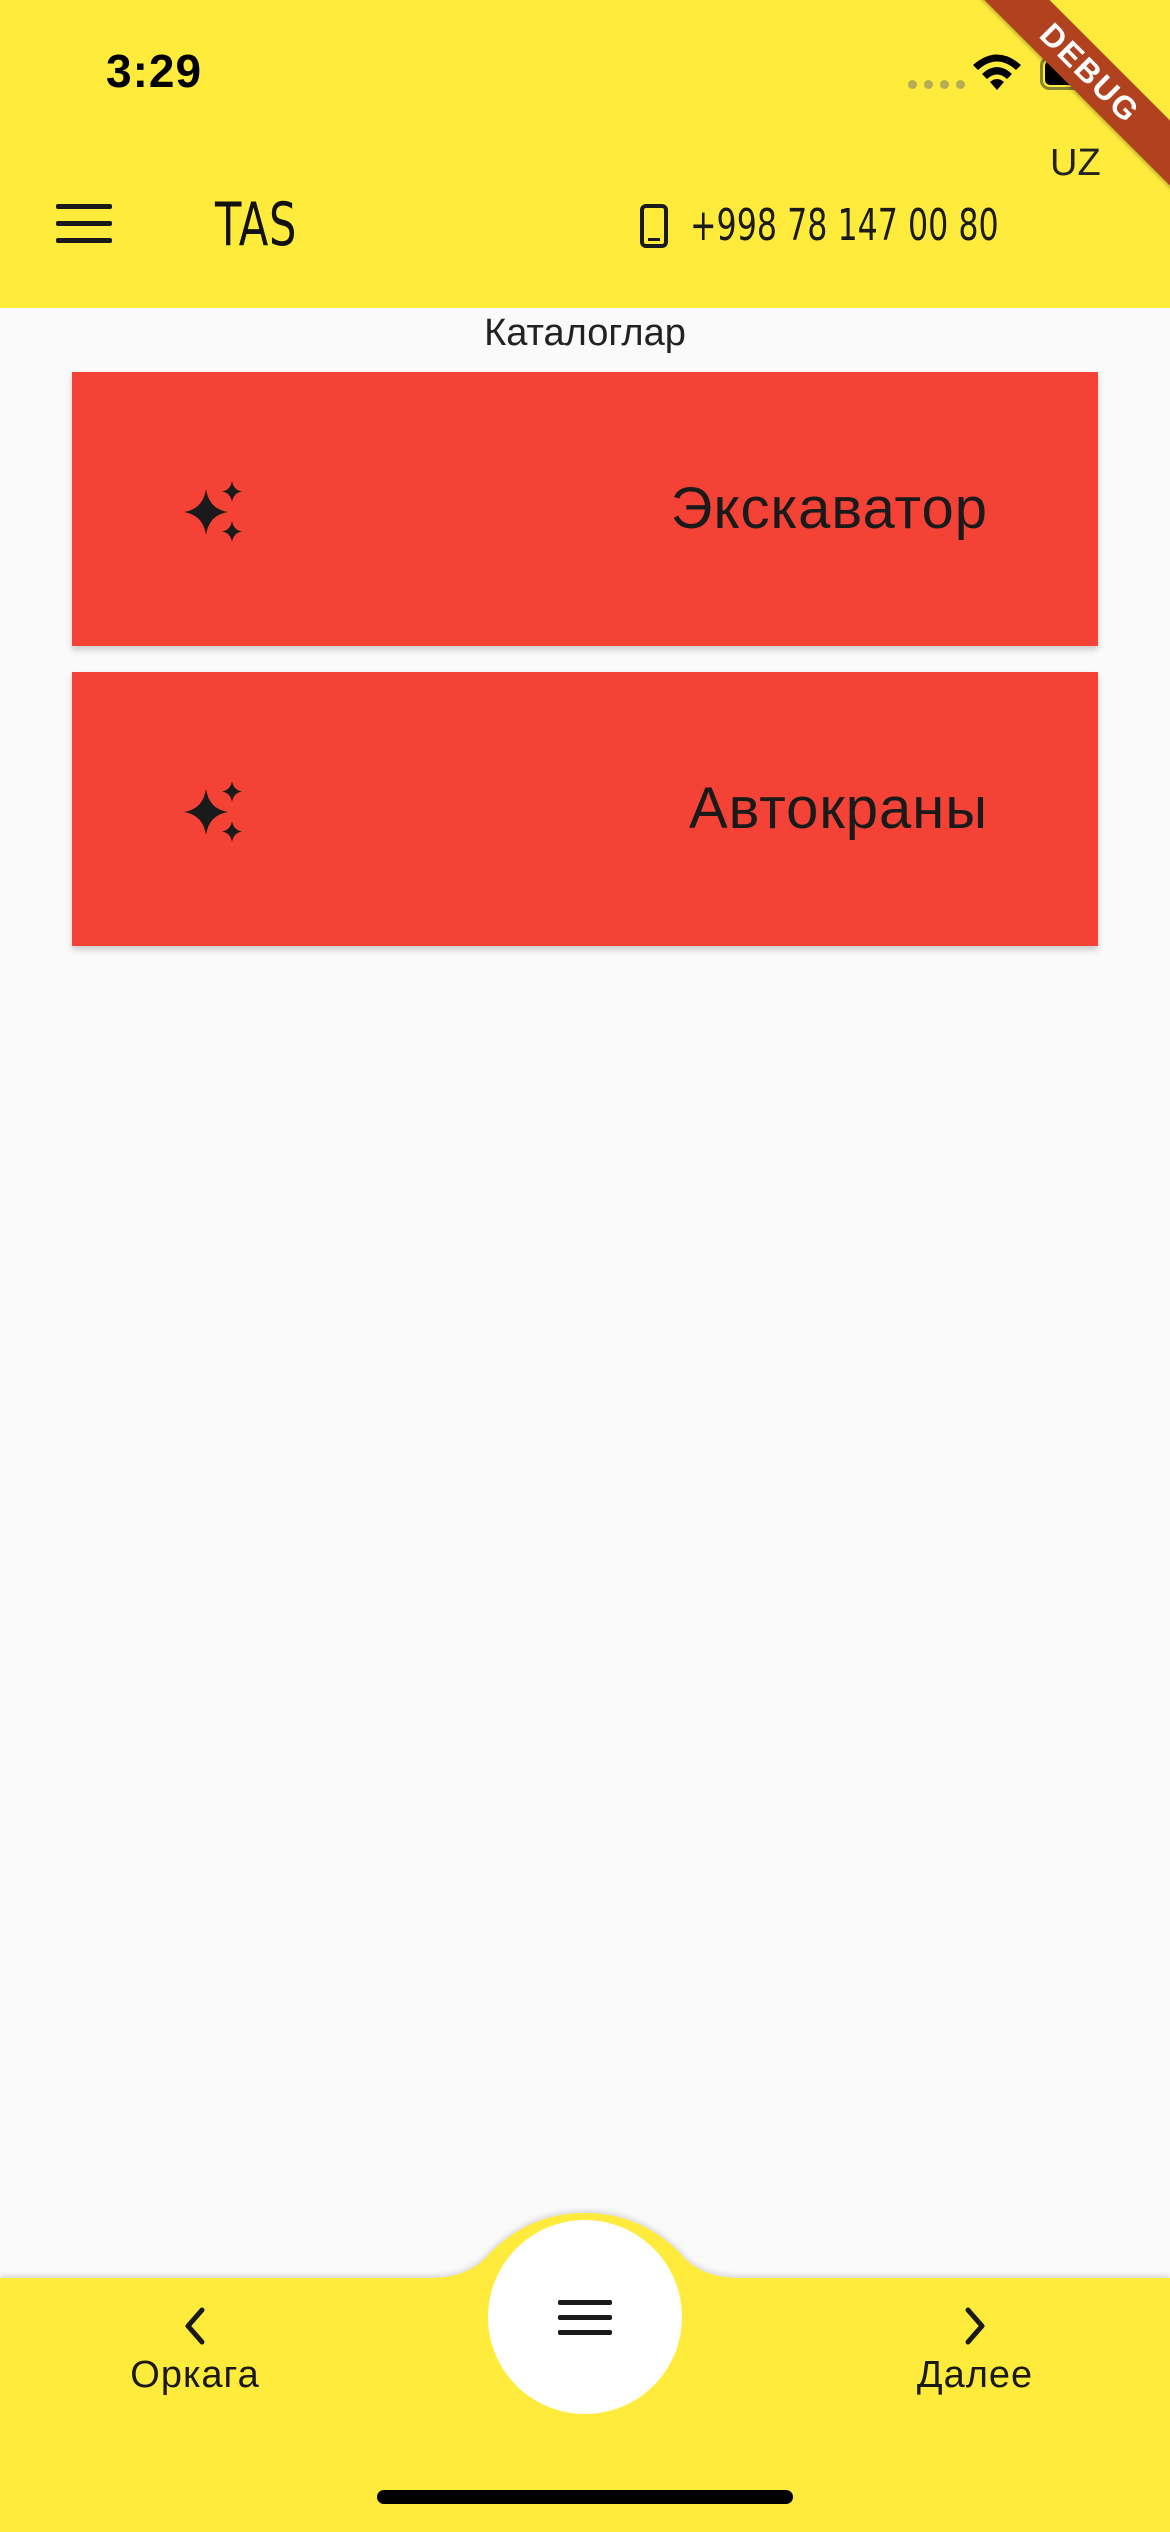 This screenshot has height=2532, width=1170. Describe the element at coordinates (838, 808) in the screenshot. I see `catalog-item-label: Автокраны` at that location.